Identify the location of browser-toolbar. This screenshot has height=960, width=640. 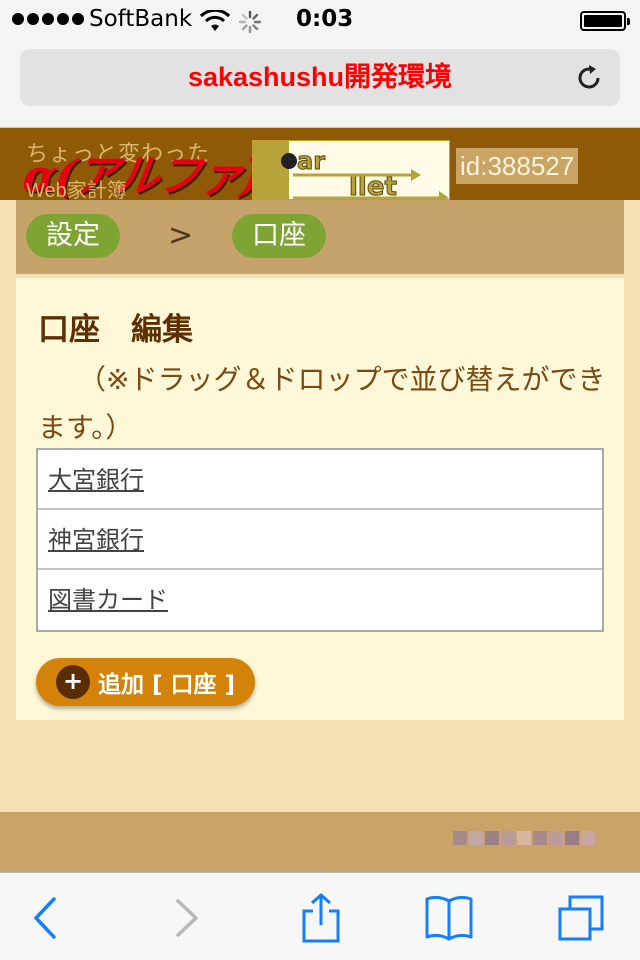
(320, 916).